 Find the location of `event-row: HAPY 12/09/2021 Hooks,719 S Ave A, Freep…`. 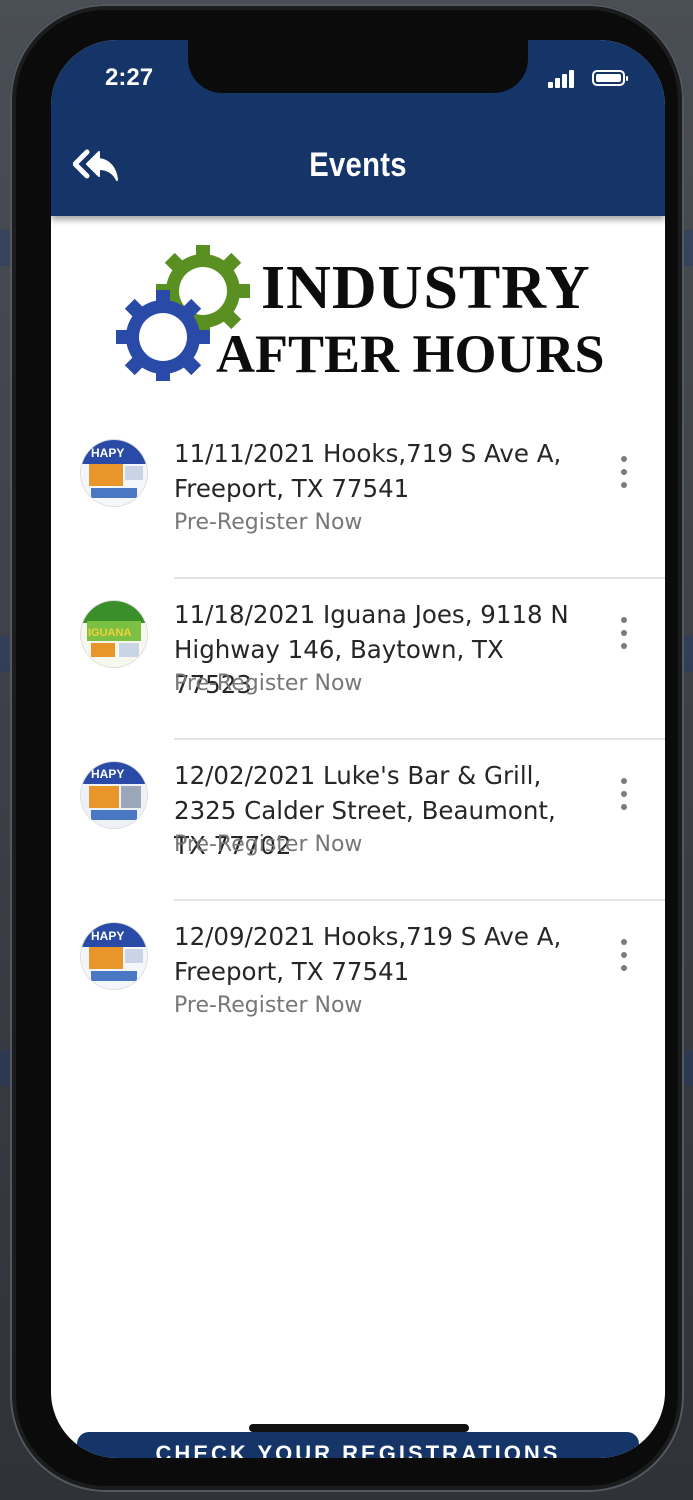

event-row: HAPY 12/09/2021 Hooks,719 S Ave A, Freep… is located at coordinates (358, 981).